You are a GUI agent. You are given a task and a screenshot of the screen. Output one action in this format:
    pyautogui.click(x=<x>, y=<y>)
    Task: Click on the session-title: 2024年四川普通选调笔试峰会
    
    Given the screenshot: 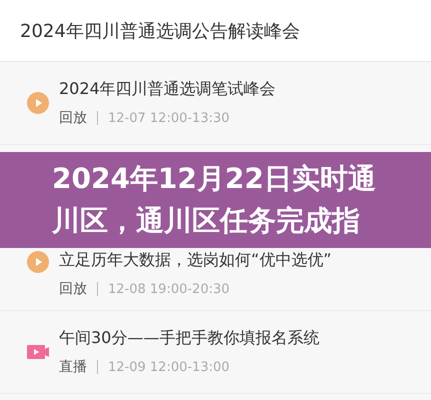 What is the action you would take?
    pyautogui.click(x=167, y=89)
    